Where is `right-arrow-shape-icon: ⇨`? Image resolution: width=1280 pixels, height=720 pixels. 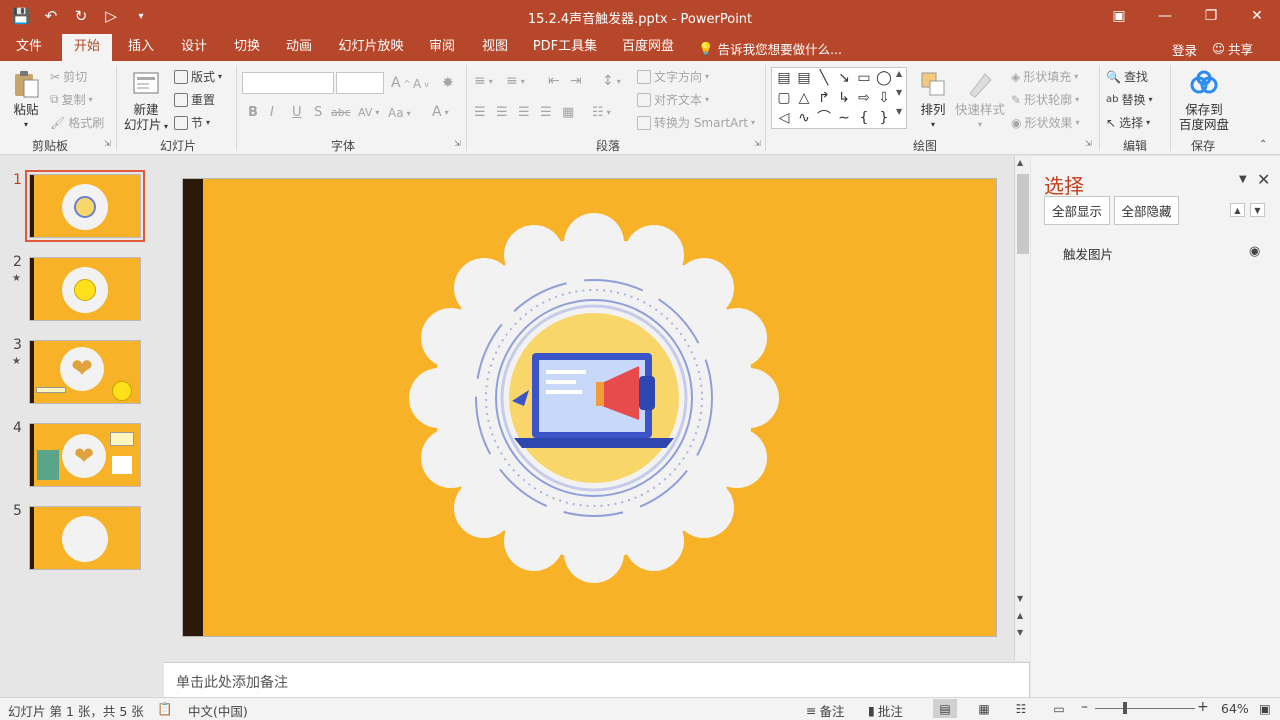 right-arrow-shape-icon: ⇨ is located at coordinates (864, 98).